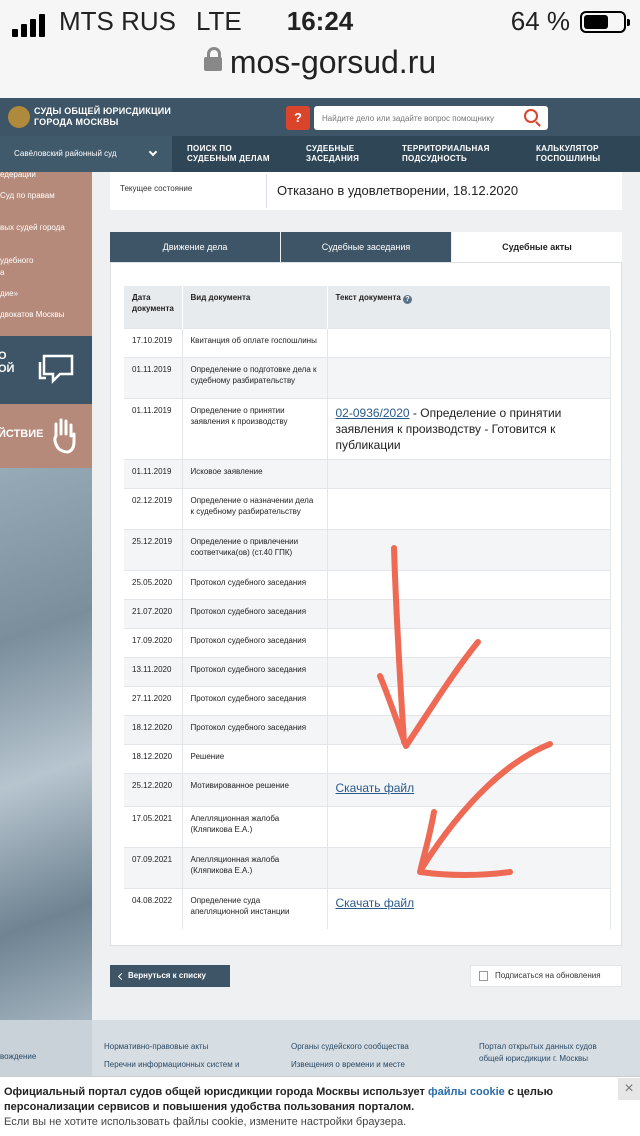  I want to click on row-date: 25.12.2019, so click(153, 549).